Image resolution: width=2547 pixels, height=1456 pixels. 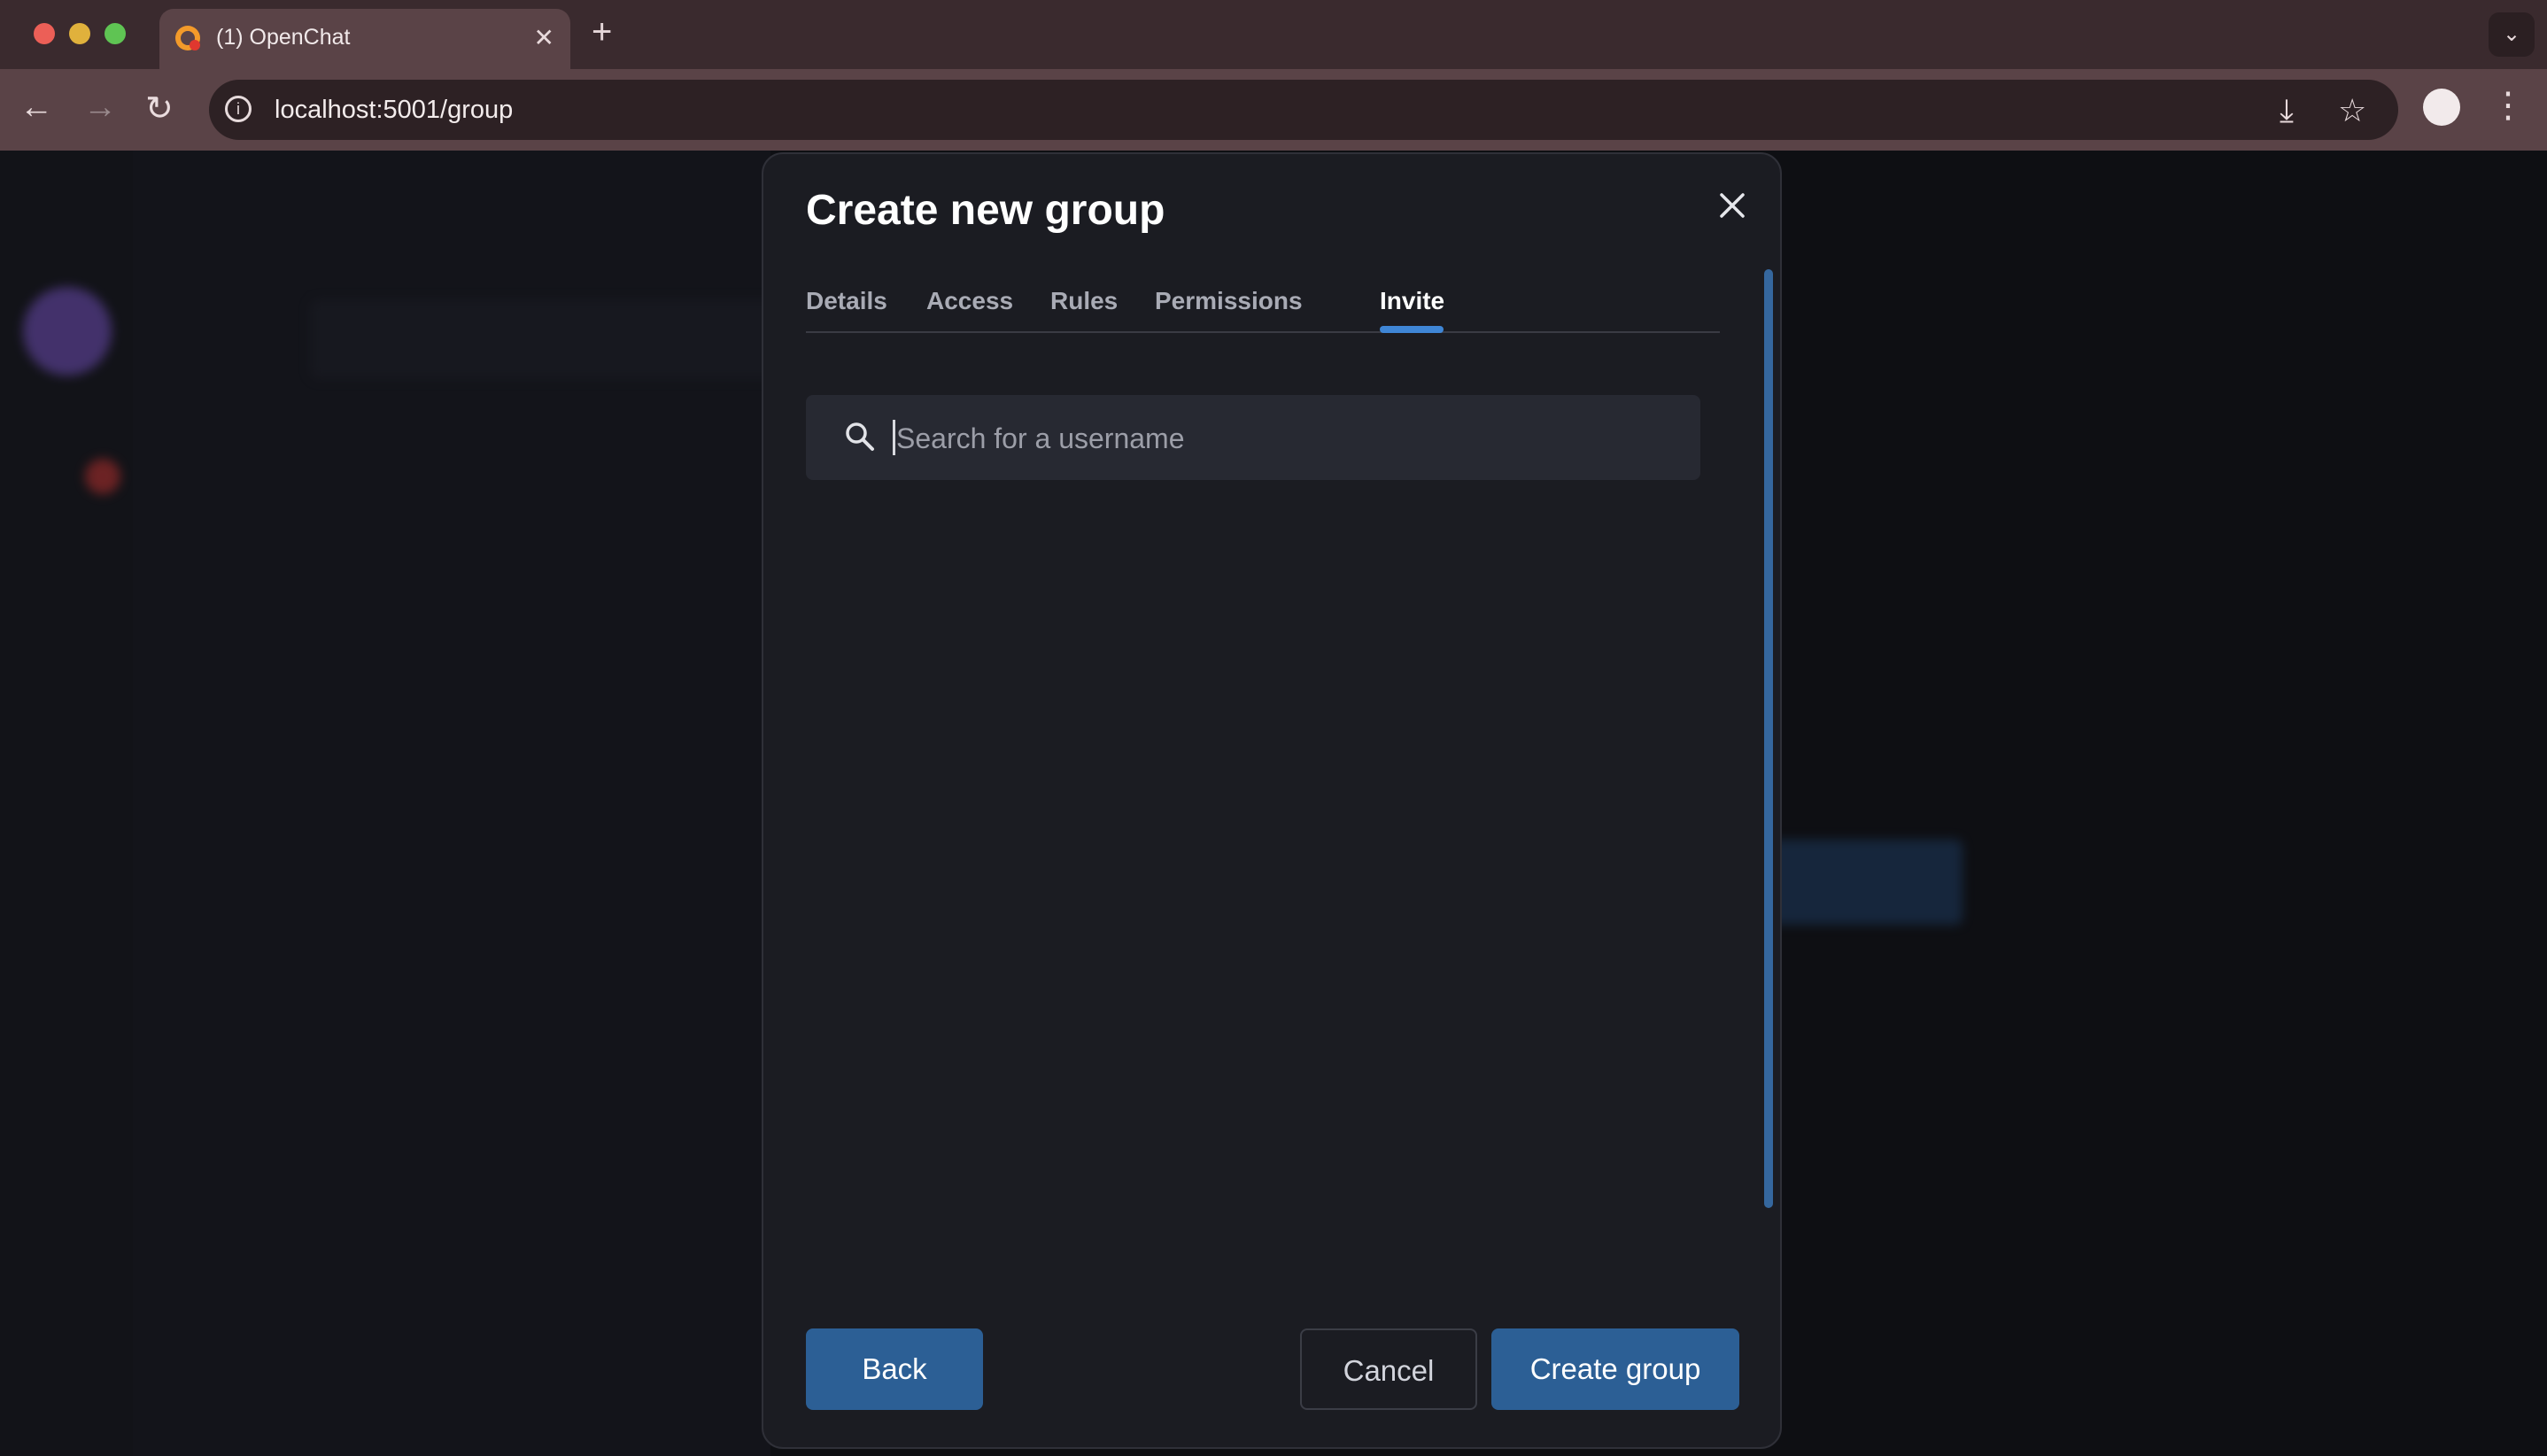 I want to click on install-app-icon: ⤓, so click(x=2287, y=111).